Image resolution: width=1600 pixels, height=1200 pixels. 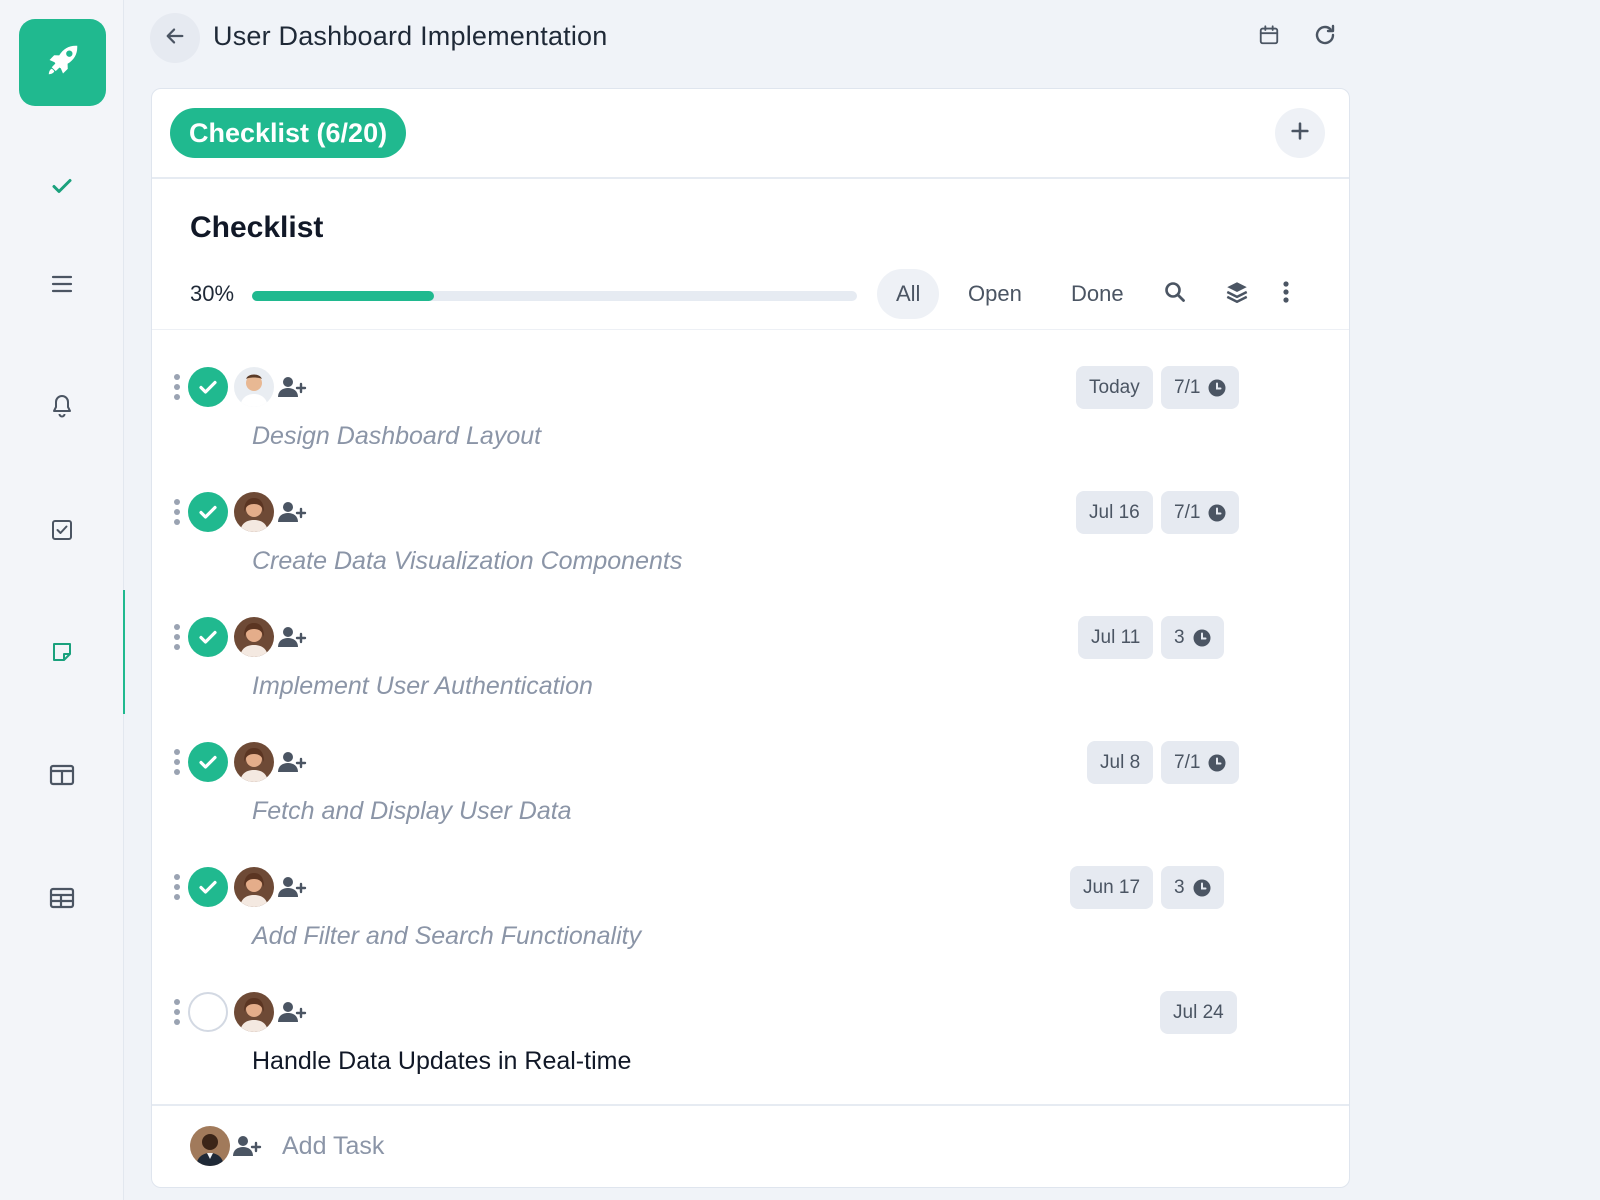 I want to click on card-header: Checklist (6/20), so click(x=750, y=134).